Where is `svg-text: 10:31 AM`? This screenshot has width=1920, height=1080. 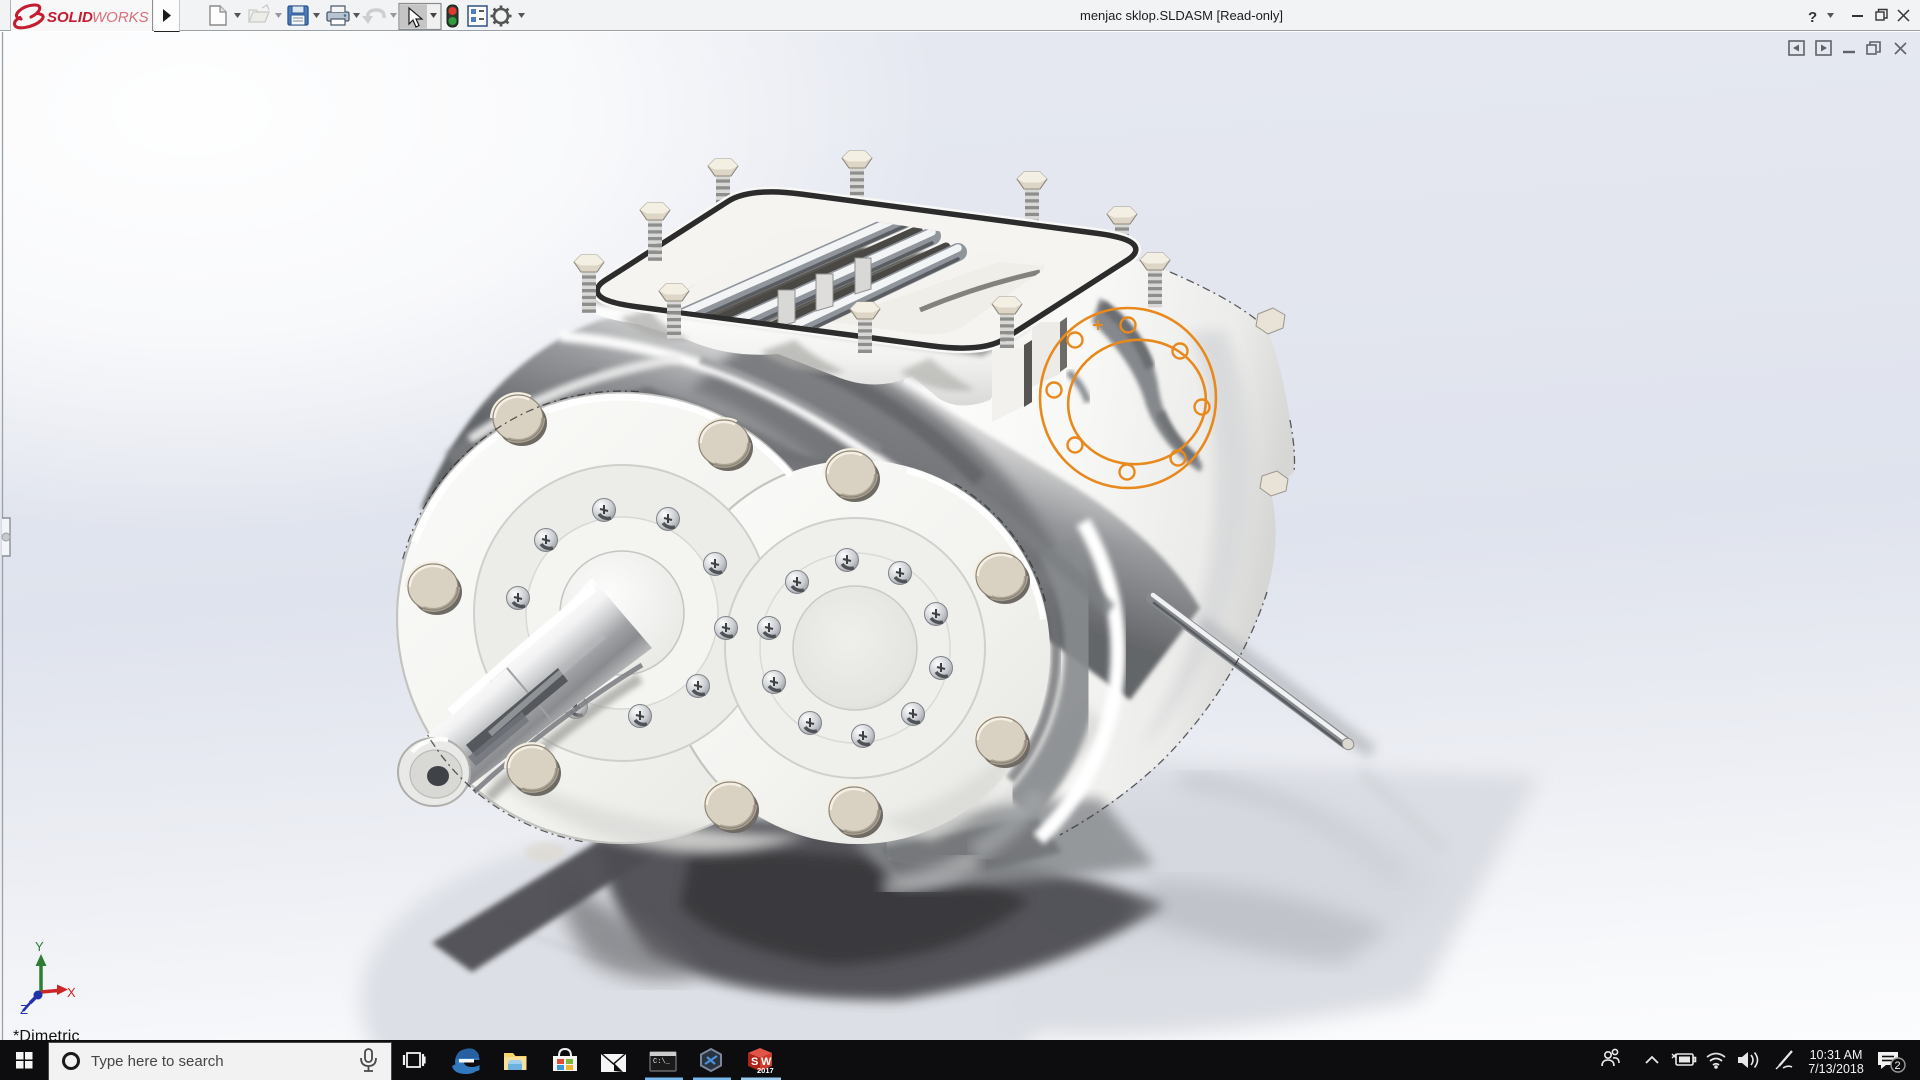
svg-text: 10:31 AM is located at coordinates (1836, 1055).